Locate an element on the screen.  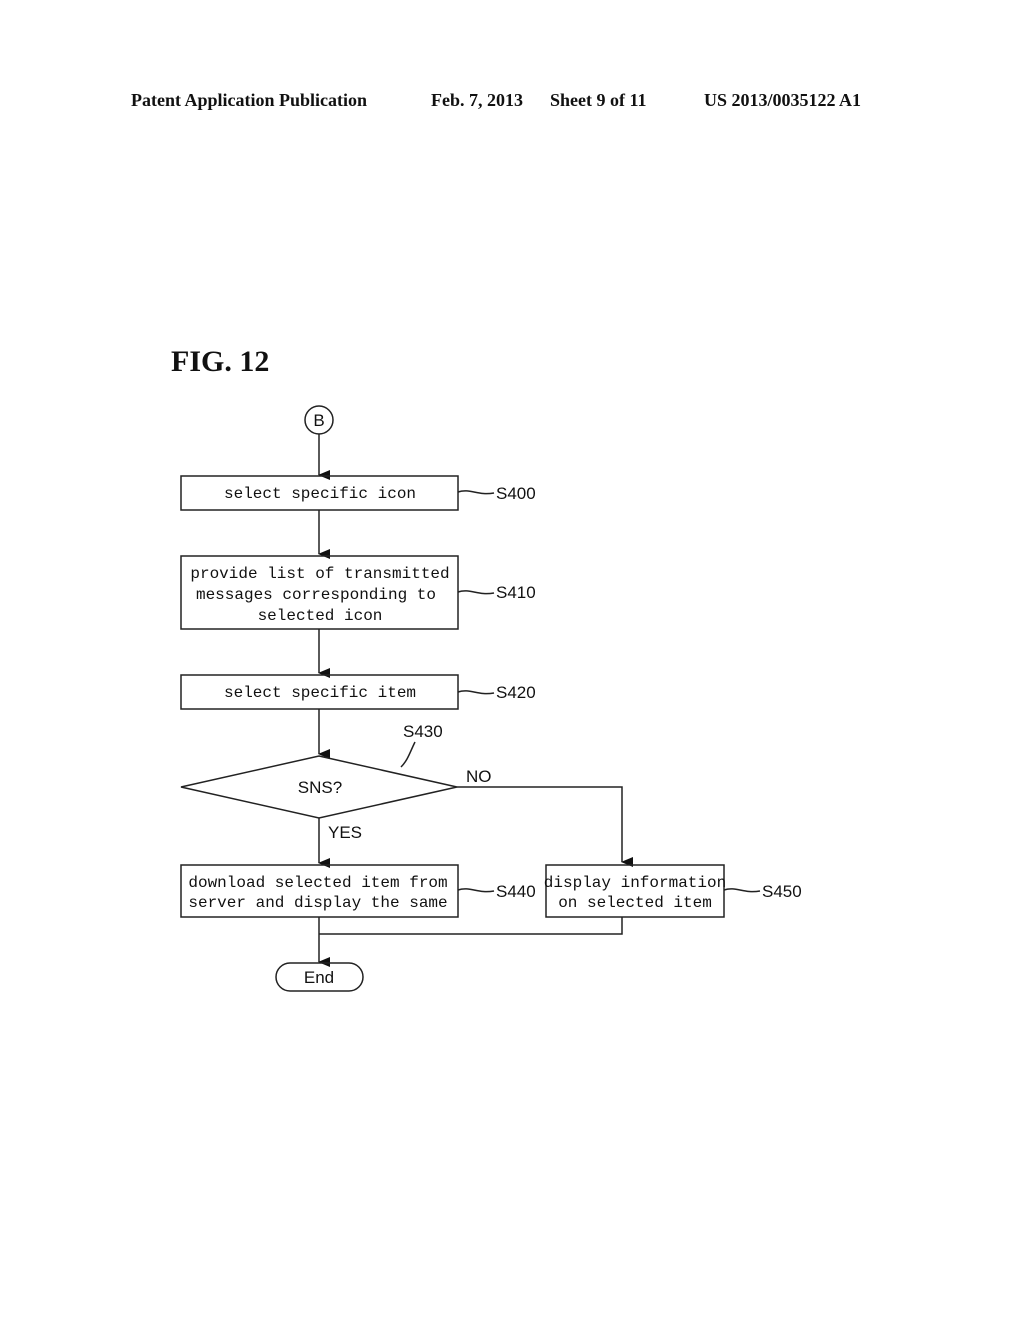
step-text-s440-line2: server and display the same is located at coordinates (317, 903).